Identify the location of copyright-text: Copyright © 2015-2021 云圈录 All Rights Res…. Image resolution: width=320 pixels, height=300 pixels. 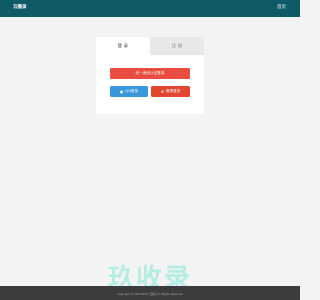
(150, 294).